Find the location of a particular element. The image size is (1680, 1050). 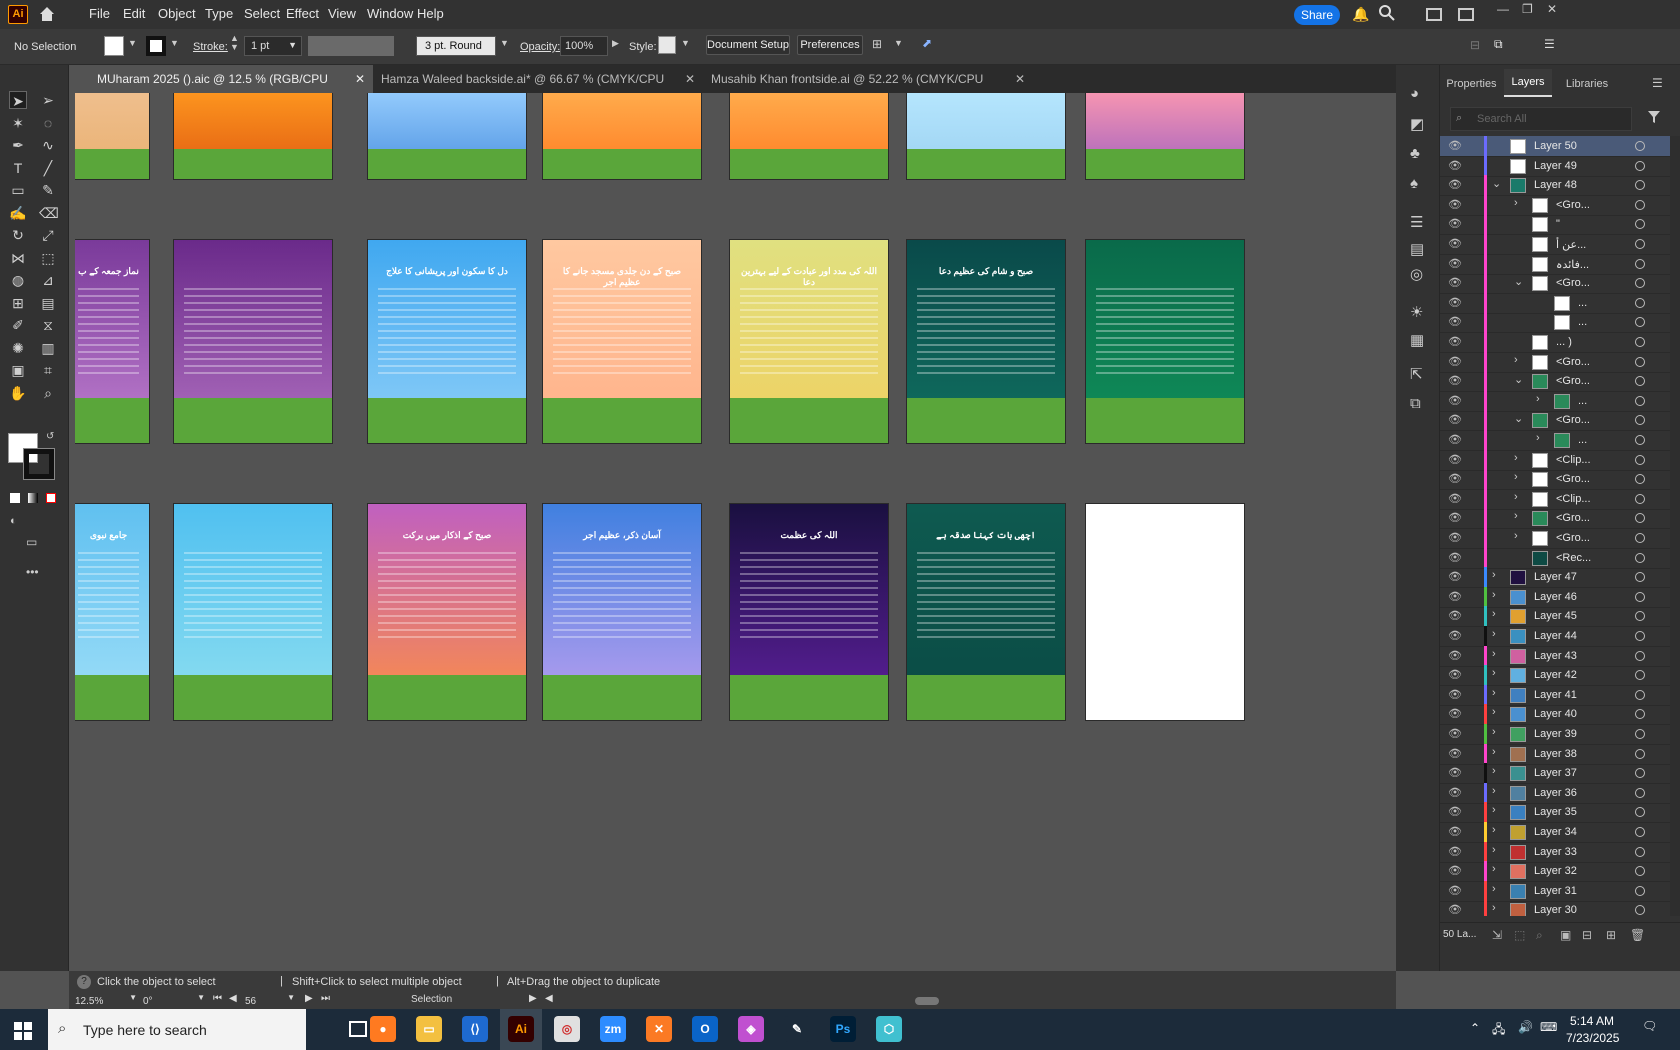

tab-layers: Layers is located at coordinates (1528, 83).